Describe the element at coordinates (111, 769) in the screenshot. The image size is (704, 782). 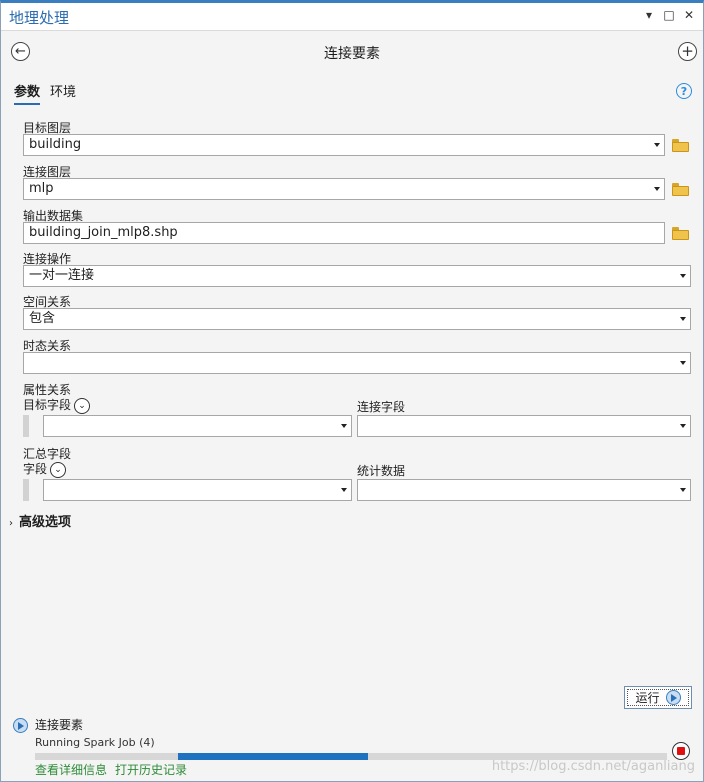
I see `job-links: 查看详细信息 打开历史记录` at that location.